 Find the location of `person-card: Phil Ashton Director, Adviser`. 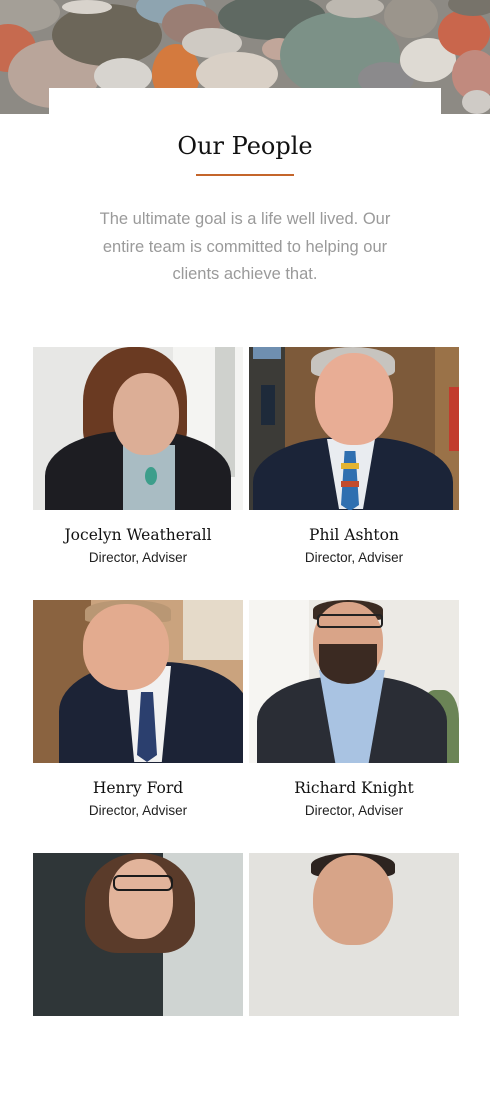

person-card: Phil Ashton Director, Adviser is located at coordinates (354, 473).